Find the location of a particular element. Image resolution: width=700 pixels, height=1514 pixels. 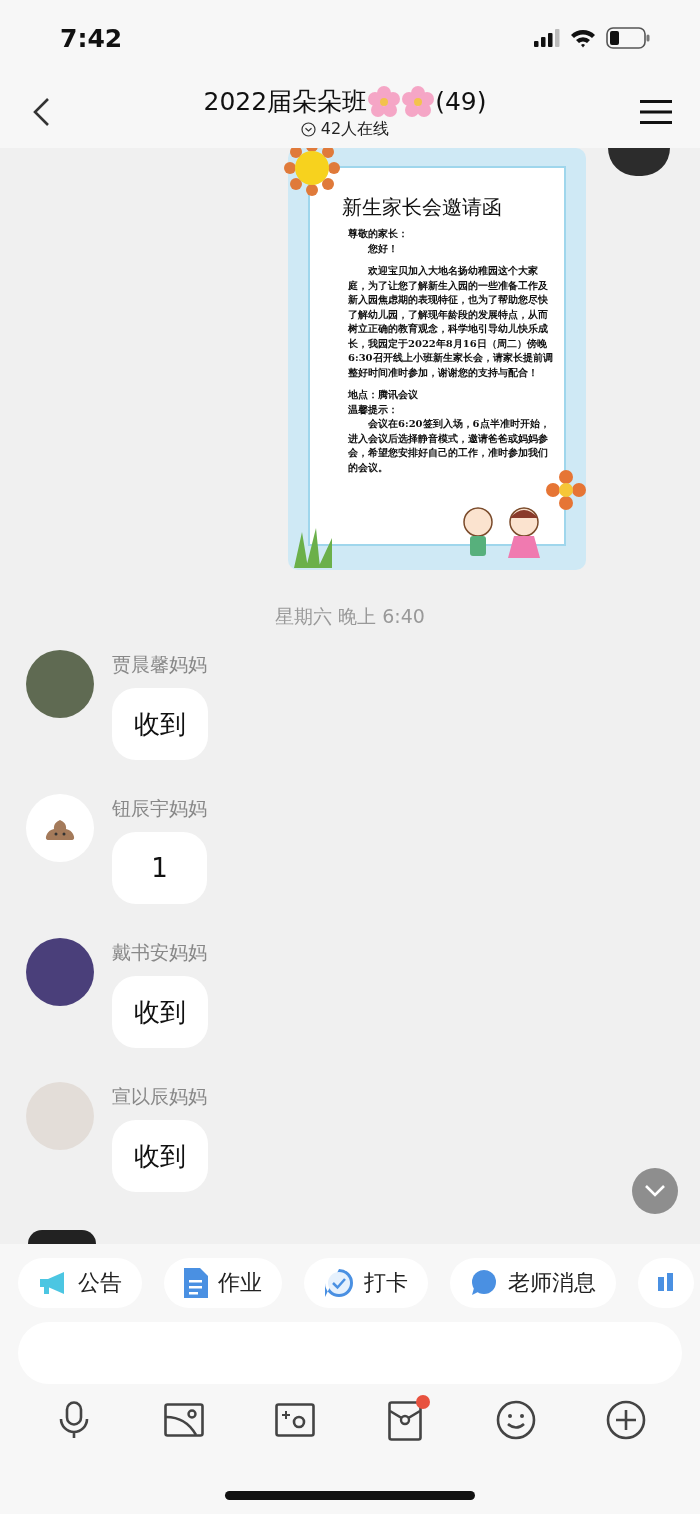

chevron-down-icon is located at coordinates (655, 1191).